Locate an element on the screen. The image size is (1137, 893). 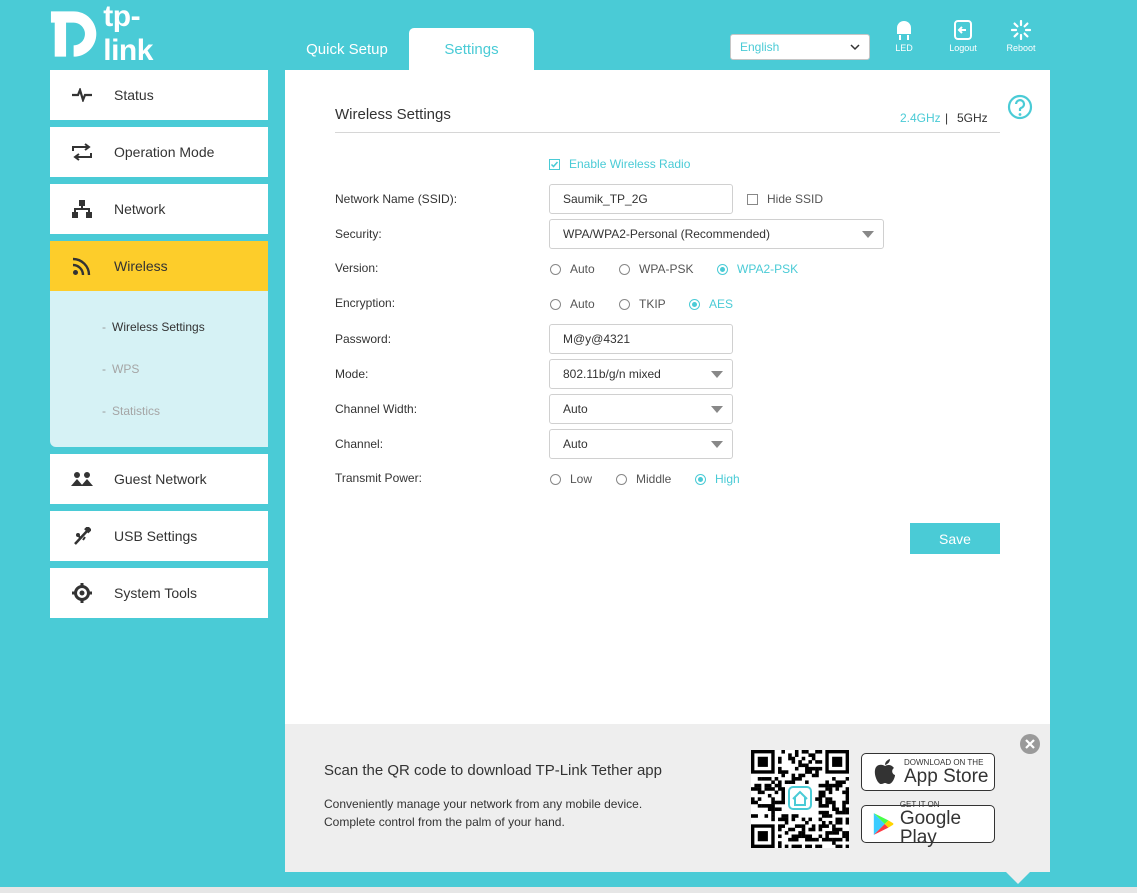
sidebar-item-label: Status is located at coordinates (134, 95).